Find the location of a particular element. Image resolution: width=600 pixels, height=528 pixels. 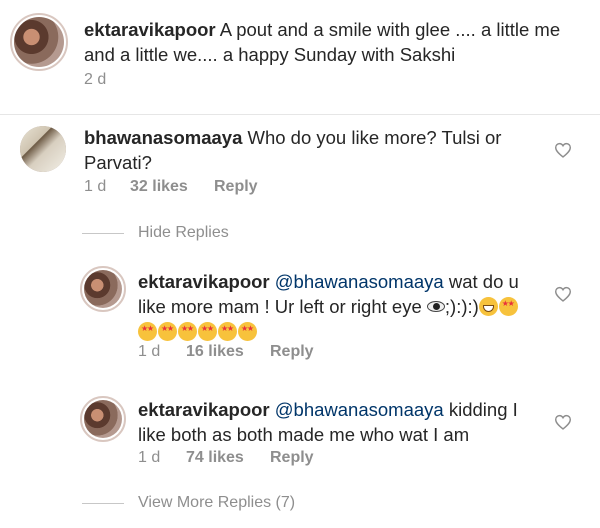

comment-meta: 1 d 32 likes Reply is located at coordinates (171, 187).